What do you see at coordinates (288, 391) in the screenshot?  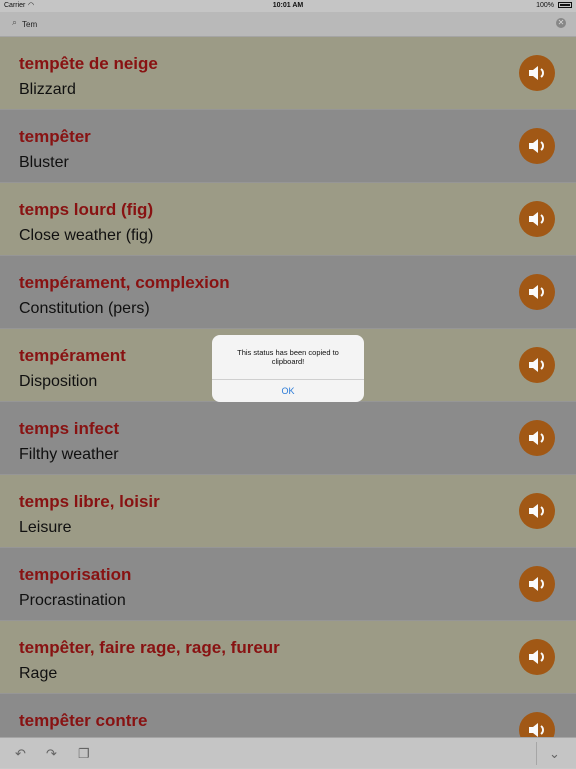 I see `ok-button: OK` at bounding box center [288, 391].